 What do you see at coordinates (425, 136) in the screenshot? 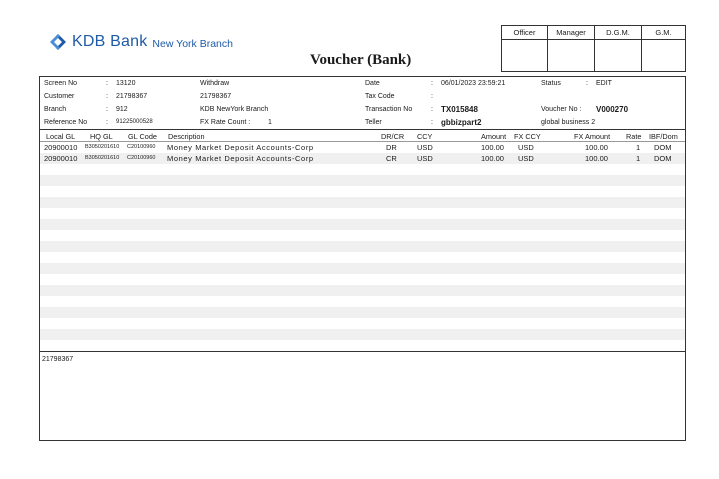
I see `col-ccy: CCY` at bounding box center [425, 136].